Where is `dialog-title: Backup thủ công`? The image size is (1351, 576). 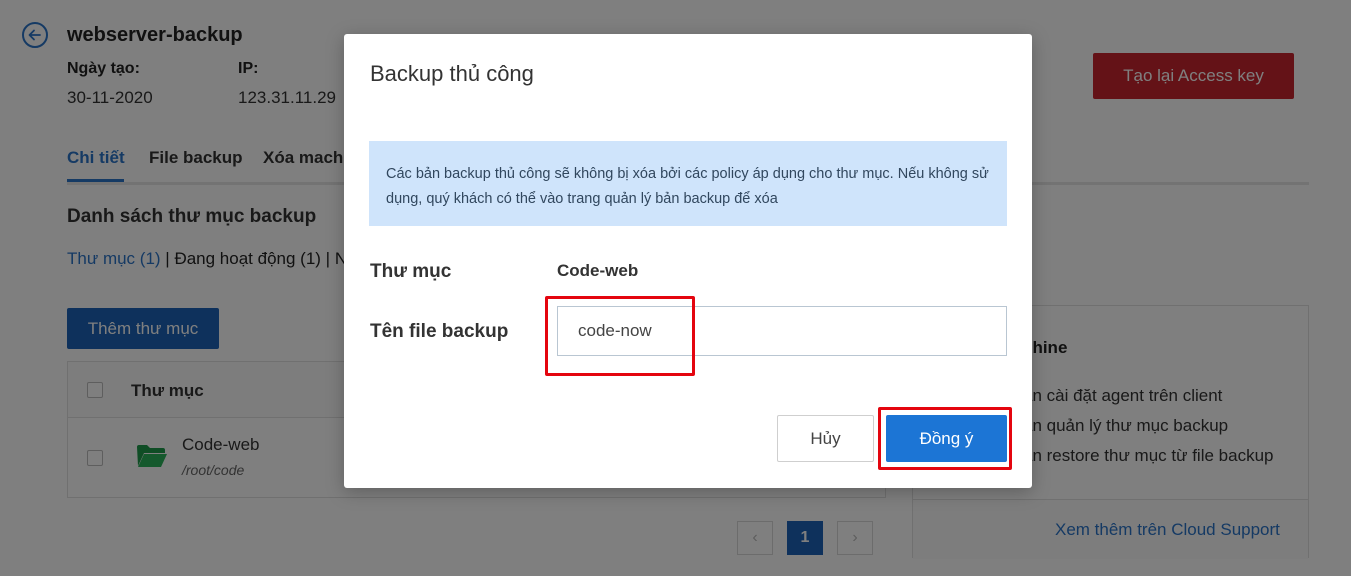
dialog-title: Backup thủ công is located at coordinates (452, 73).